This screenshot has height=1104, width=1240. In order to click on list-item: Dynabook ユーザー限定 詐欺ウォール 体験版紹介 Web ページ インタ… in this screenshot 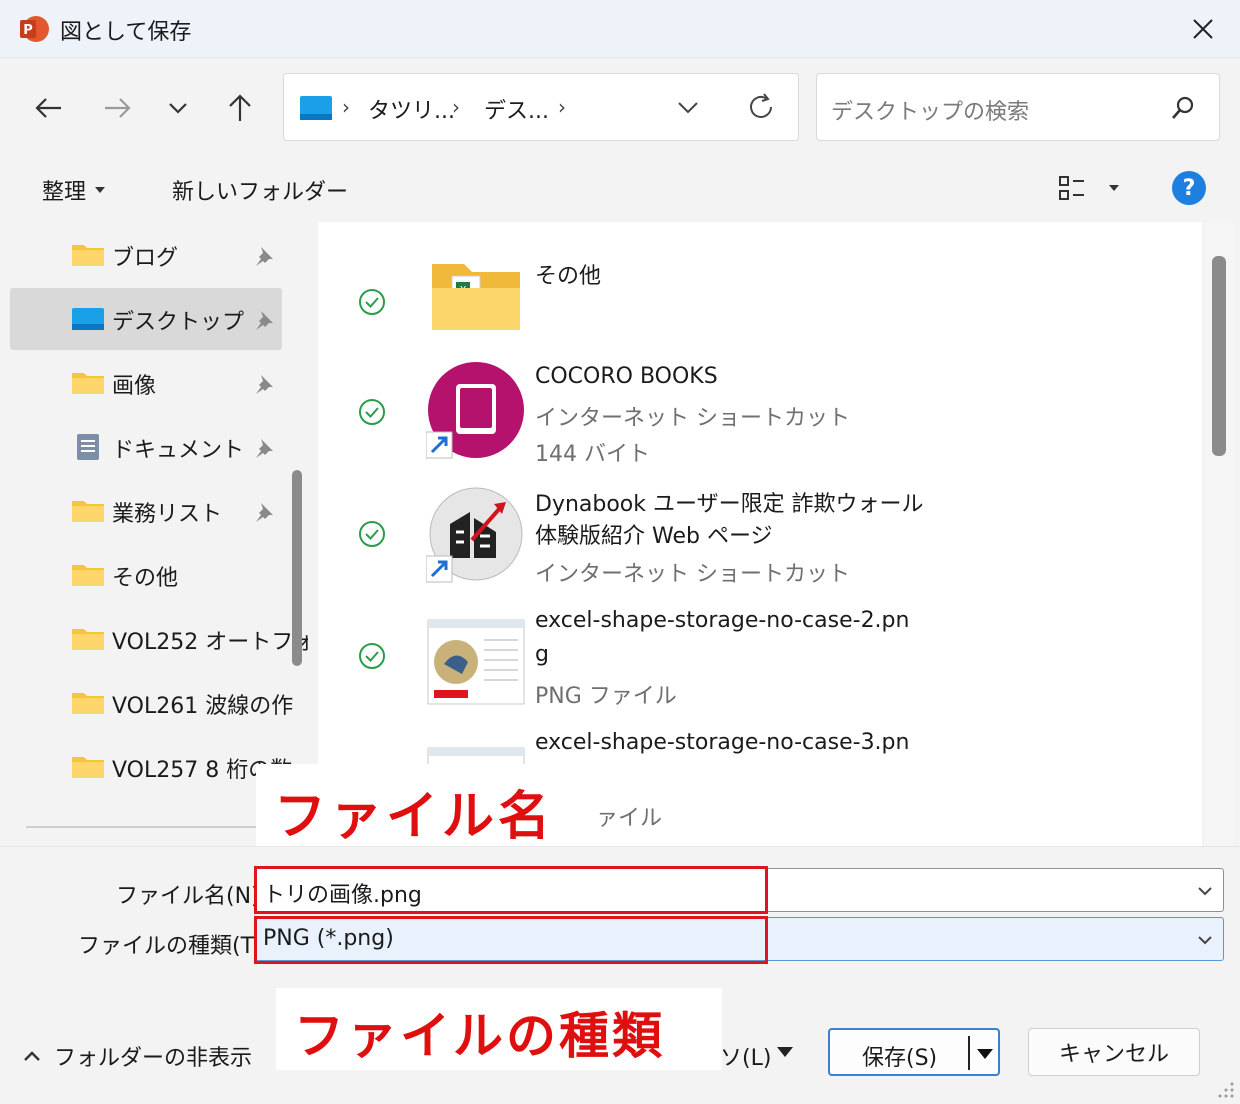, I will do `click(760, 540)`.